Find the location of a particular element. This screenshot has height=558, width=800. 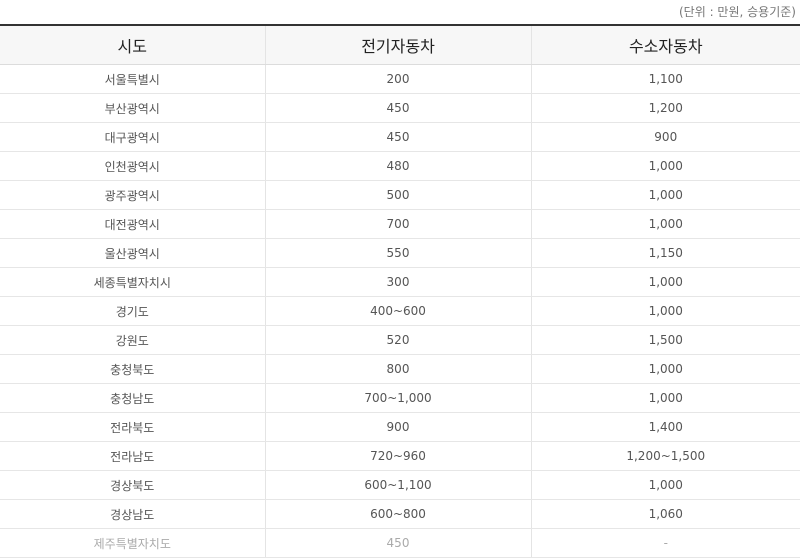

table-row: 충청남도 700~1,000 1,000 is located at coordinates (400, 398).